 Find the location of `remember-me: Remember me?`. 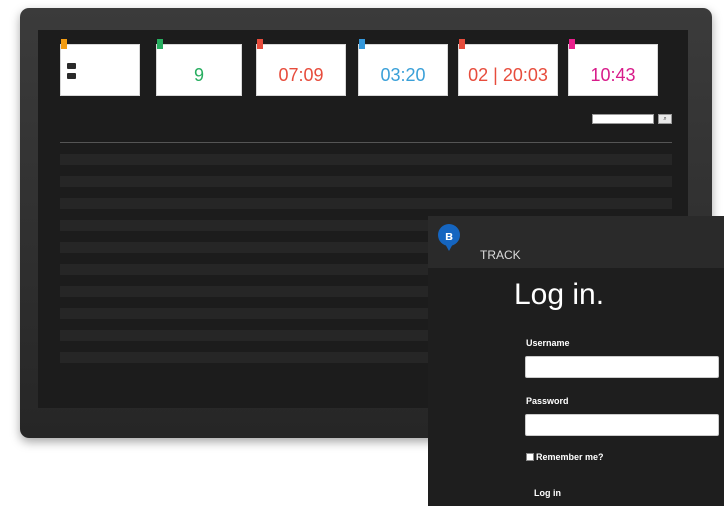

remember-me: Remember me? is located at coordinates (565, 457).